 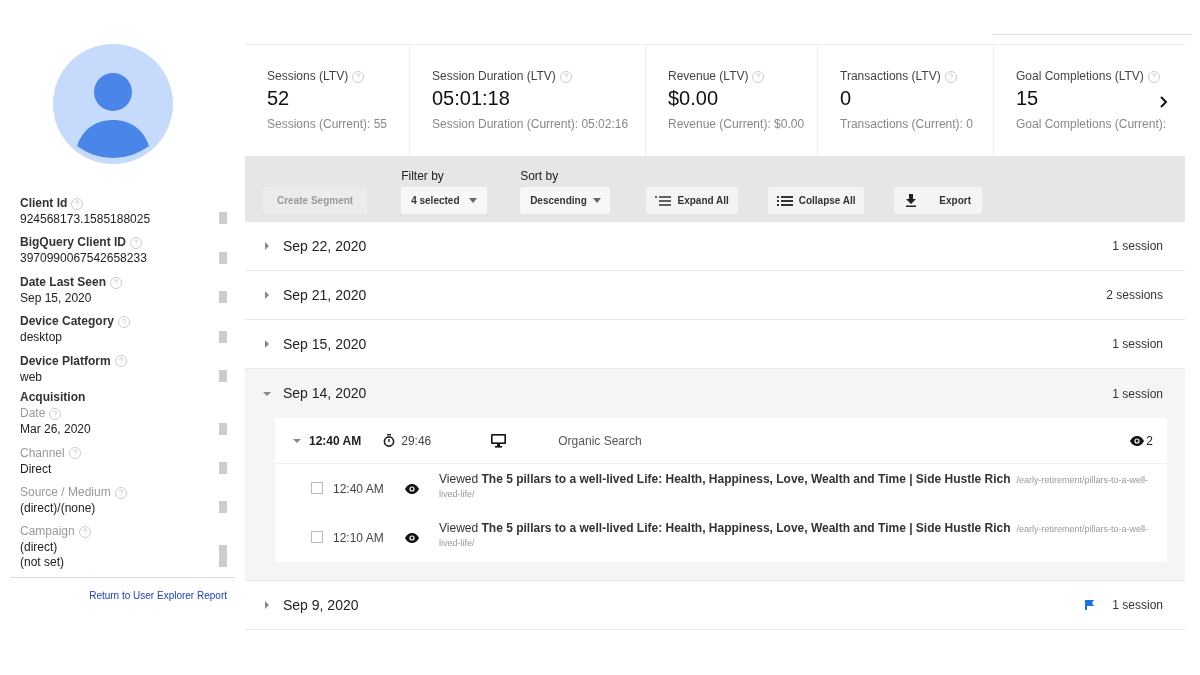 I want to click on field-label: Campaign, so click(x=47, y=531).